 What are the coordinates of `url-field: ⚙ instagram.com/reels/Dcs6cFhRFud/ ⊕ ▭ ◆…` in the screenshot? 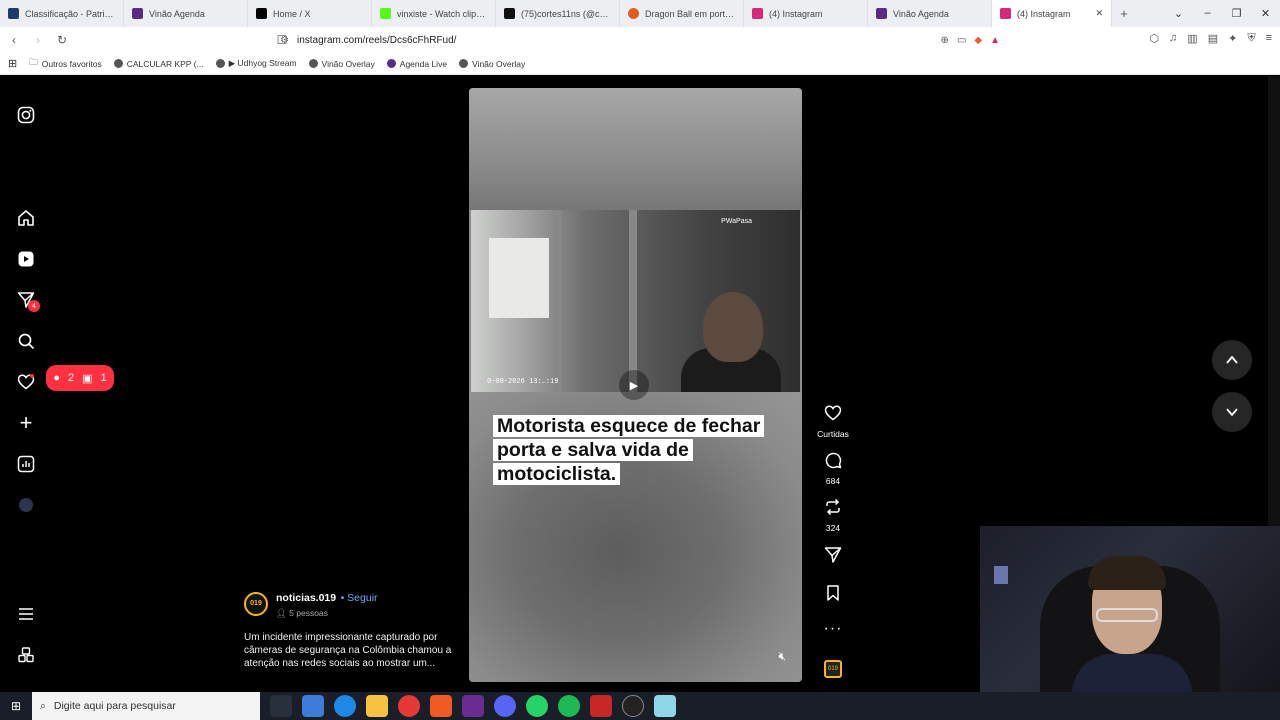 It's located at (640, 40).